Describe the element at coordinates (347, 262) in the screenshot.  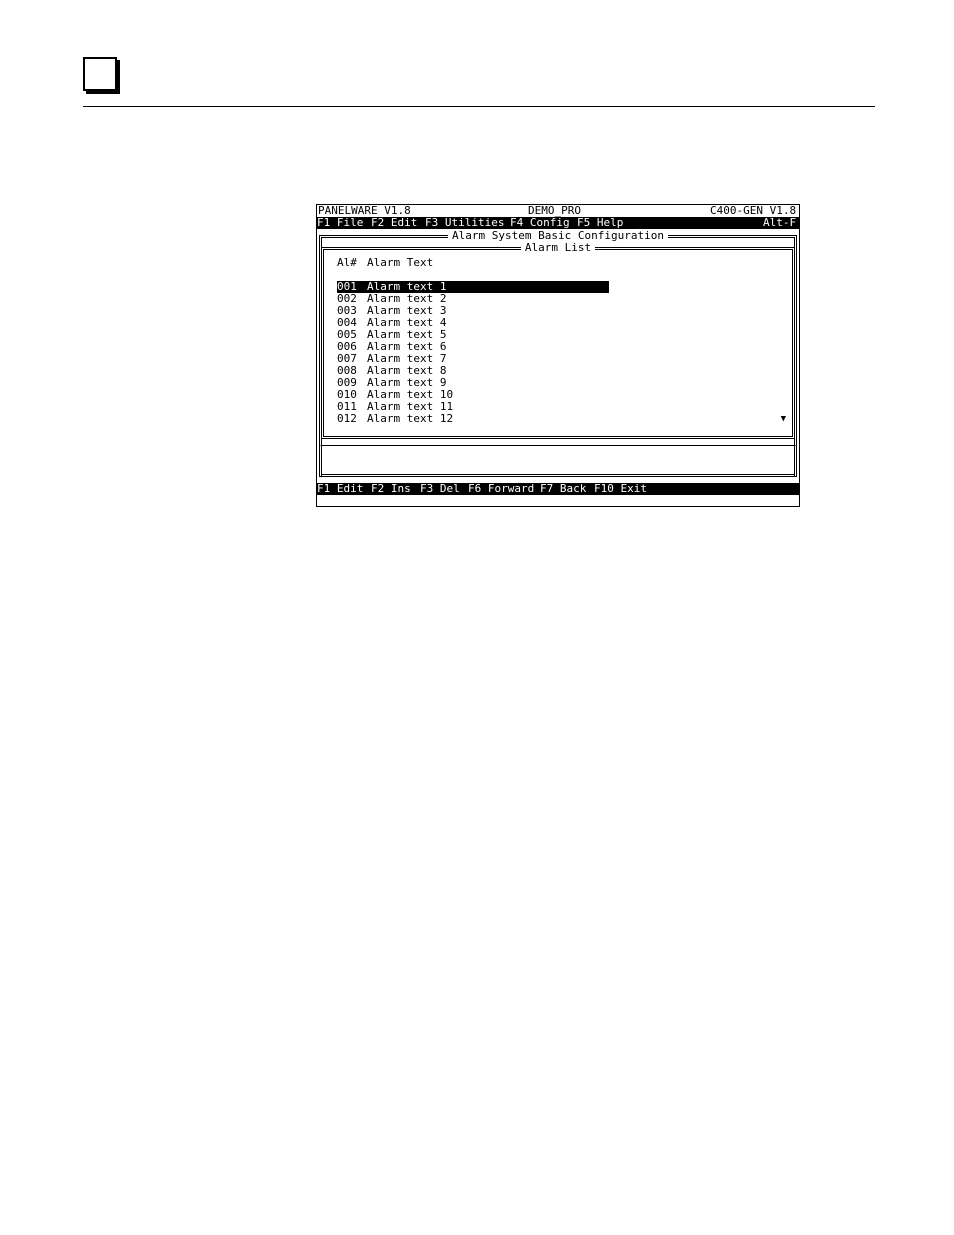
I see `col-alarm-number: Al#` at that location.